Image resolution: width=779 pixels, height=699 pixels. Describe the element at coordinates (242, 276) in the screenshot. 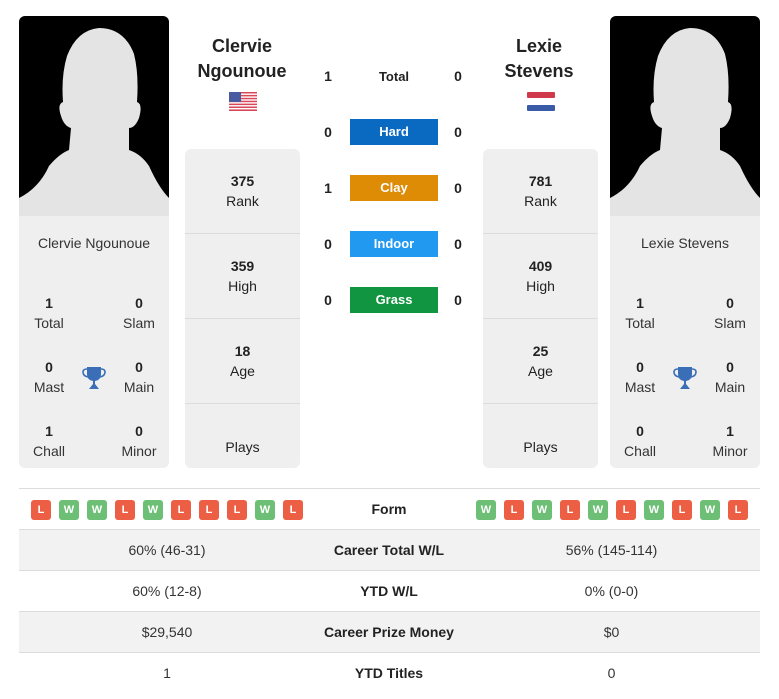

I see `high-cell: 359 High` at that location.